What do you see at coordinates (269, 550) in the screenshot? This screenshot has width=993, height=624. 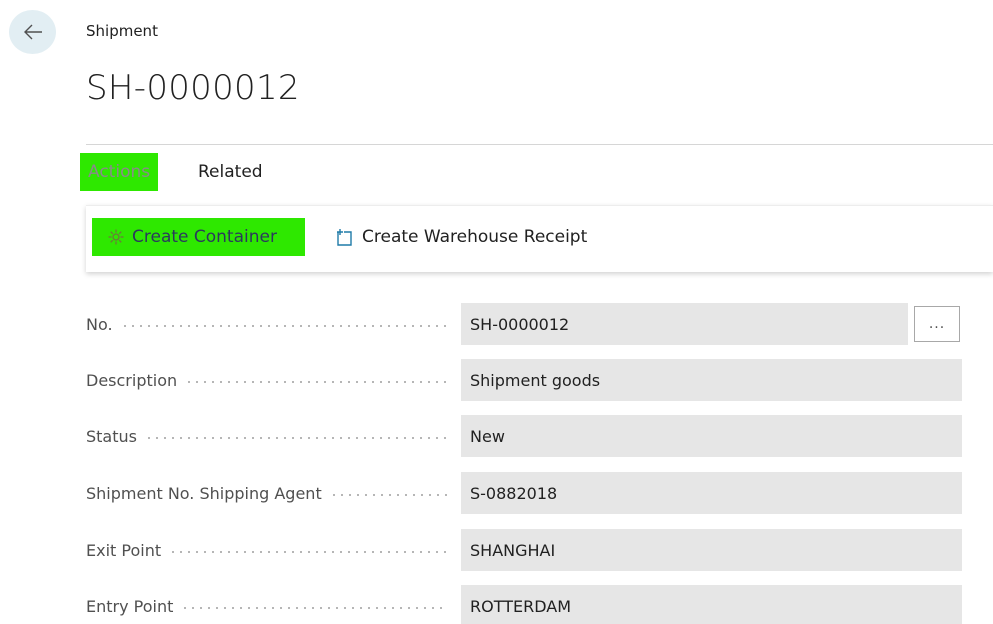 I see `field-label: Exit Point` at bounding box center [269, 550].